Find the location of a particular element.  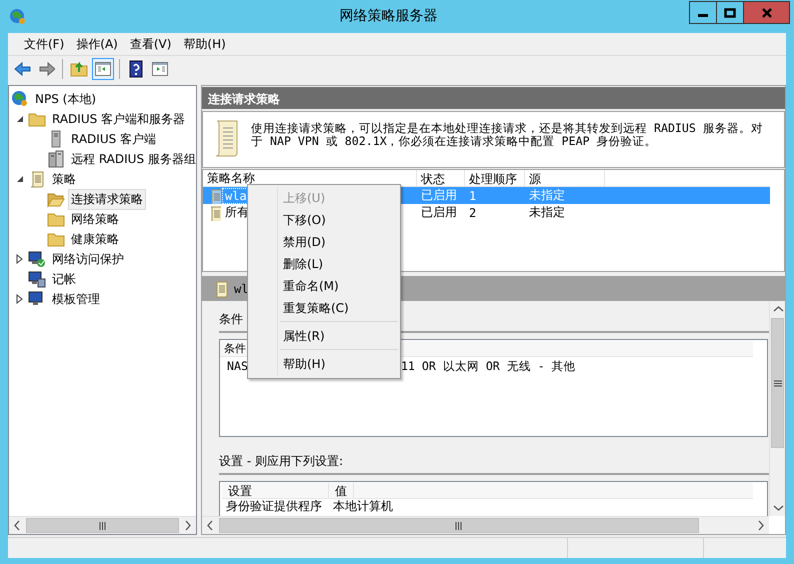

column-header: 条件 is located at coordinates (233, 348).